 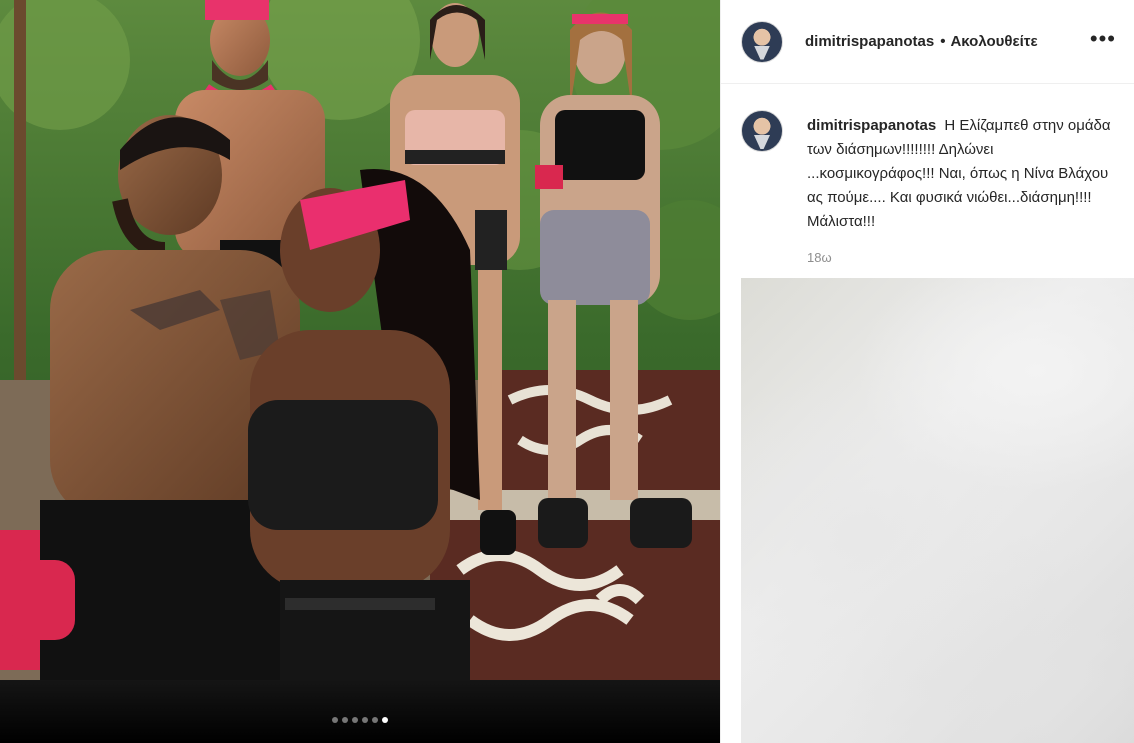 I want to click on follow-status-button: Ακολουθείτε, so click(x=993, y=41).